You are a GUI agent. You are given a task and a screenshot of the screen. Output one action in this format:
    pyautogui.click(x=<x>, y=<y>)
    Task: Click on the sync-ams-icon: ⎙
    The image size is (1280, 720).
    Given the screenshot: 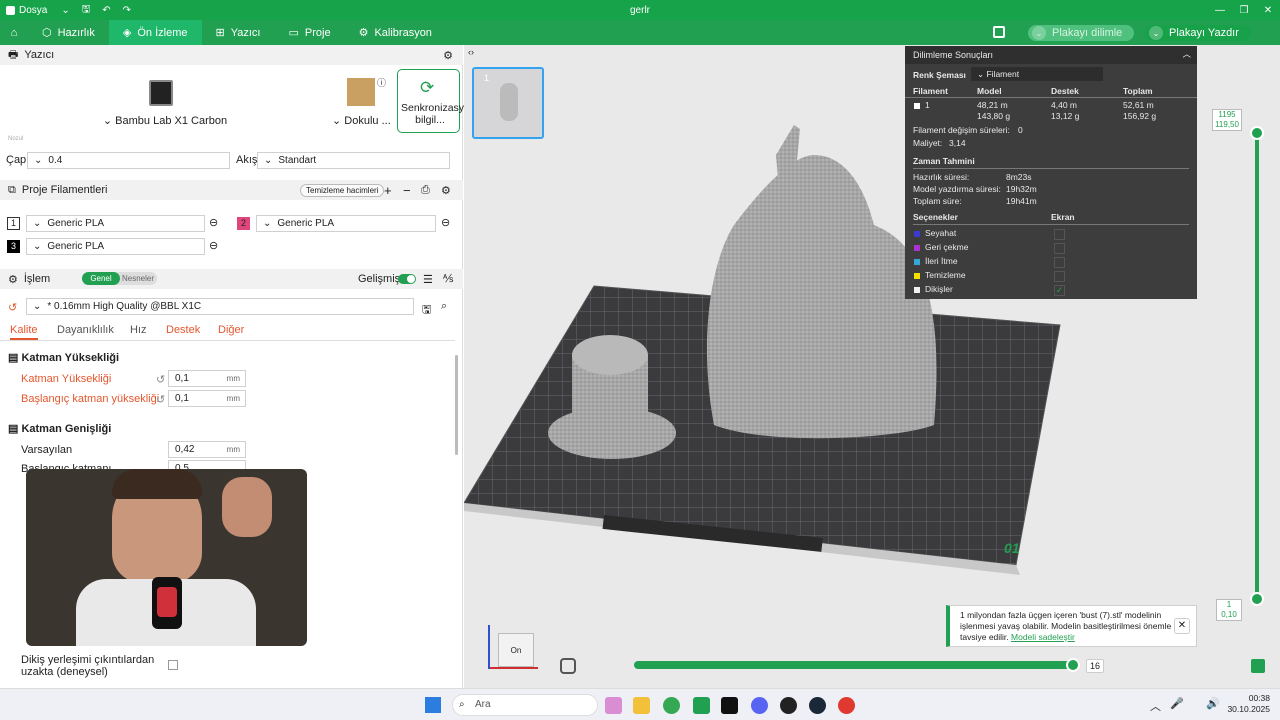 What is the action you would take?
    pyautogui.click(x=425, y=190)
    